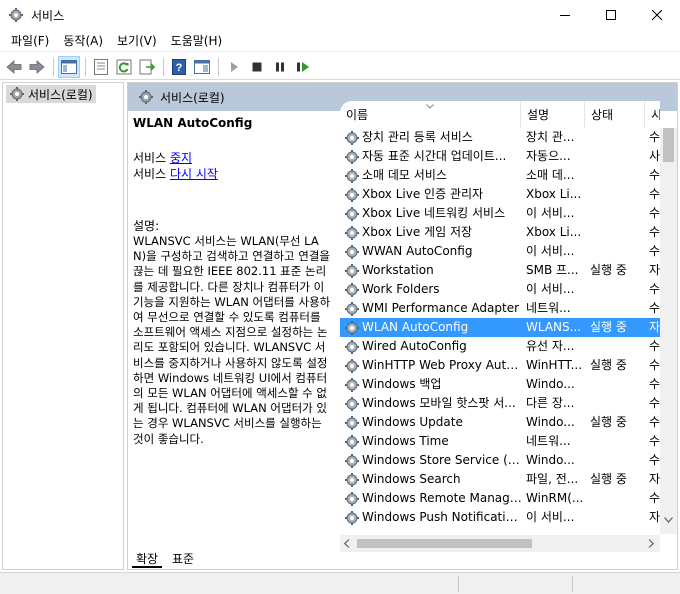 The height and width of the screenshot is (594, 680). I want to click on service-row: WMI Performance Adapter 네트워... 수, so click(500, 308).